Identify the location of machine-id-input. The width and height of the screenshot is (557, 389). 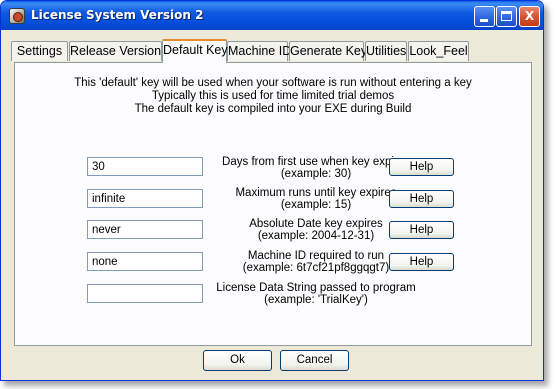
(145, 261).